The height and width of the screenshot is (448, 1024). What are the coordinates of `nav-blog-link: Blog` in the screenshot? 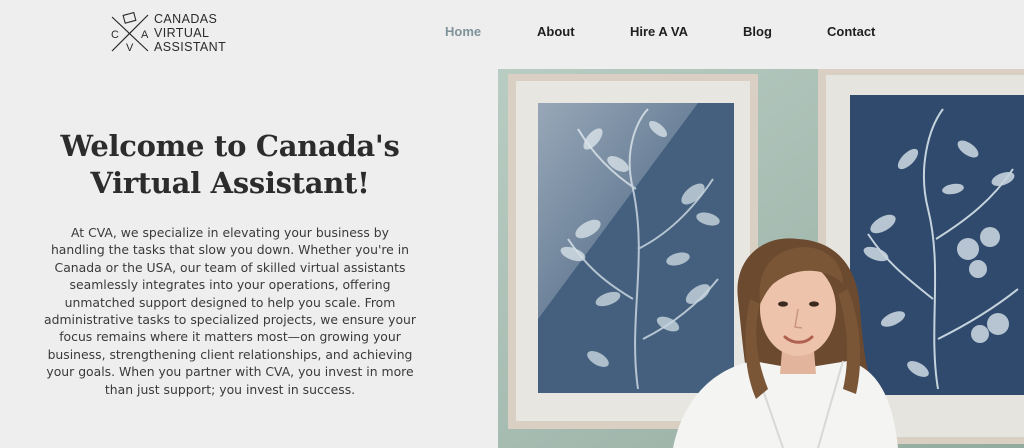 It's located at (757, 31).